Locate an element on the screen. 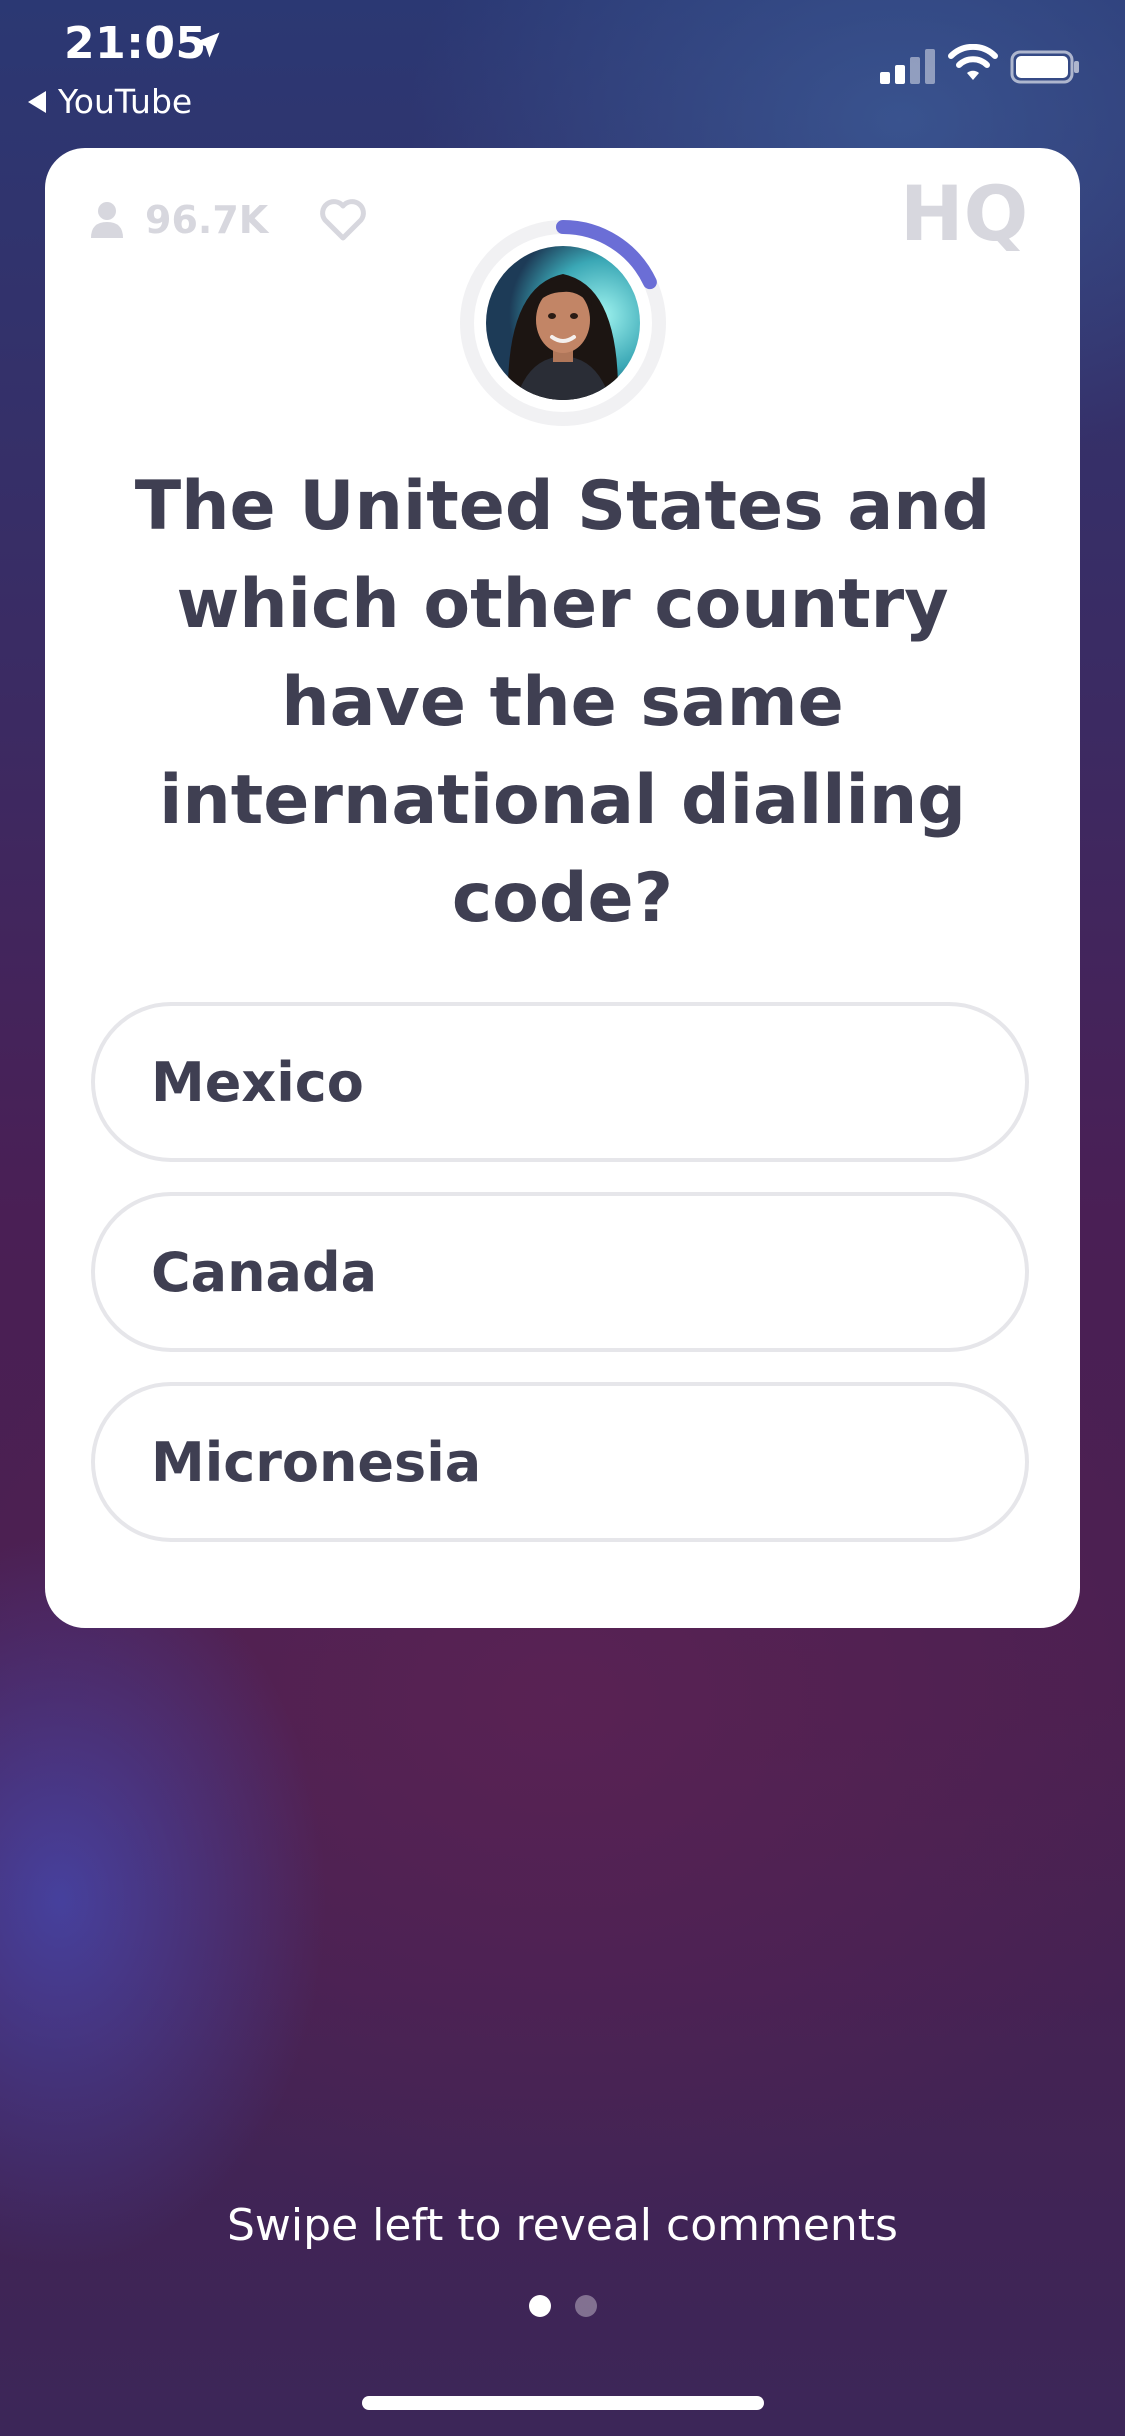 The height and width of the screenshot is (2436, 1125). host-avatar is located at coordinates (563, 323).